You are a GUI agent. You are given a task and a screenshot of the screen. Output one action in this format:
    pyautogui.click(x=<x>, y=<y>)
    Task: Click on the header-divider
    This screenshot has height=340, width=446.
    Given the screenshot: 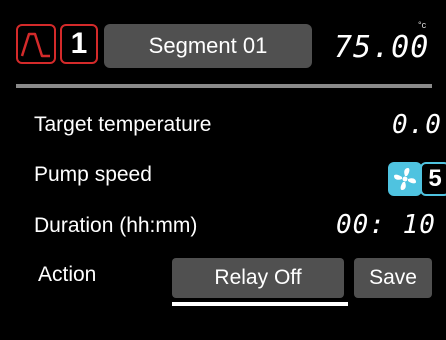 What is the action you would take?
    pyautogui.click(x=224, y=86)
    